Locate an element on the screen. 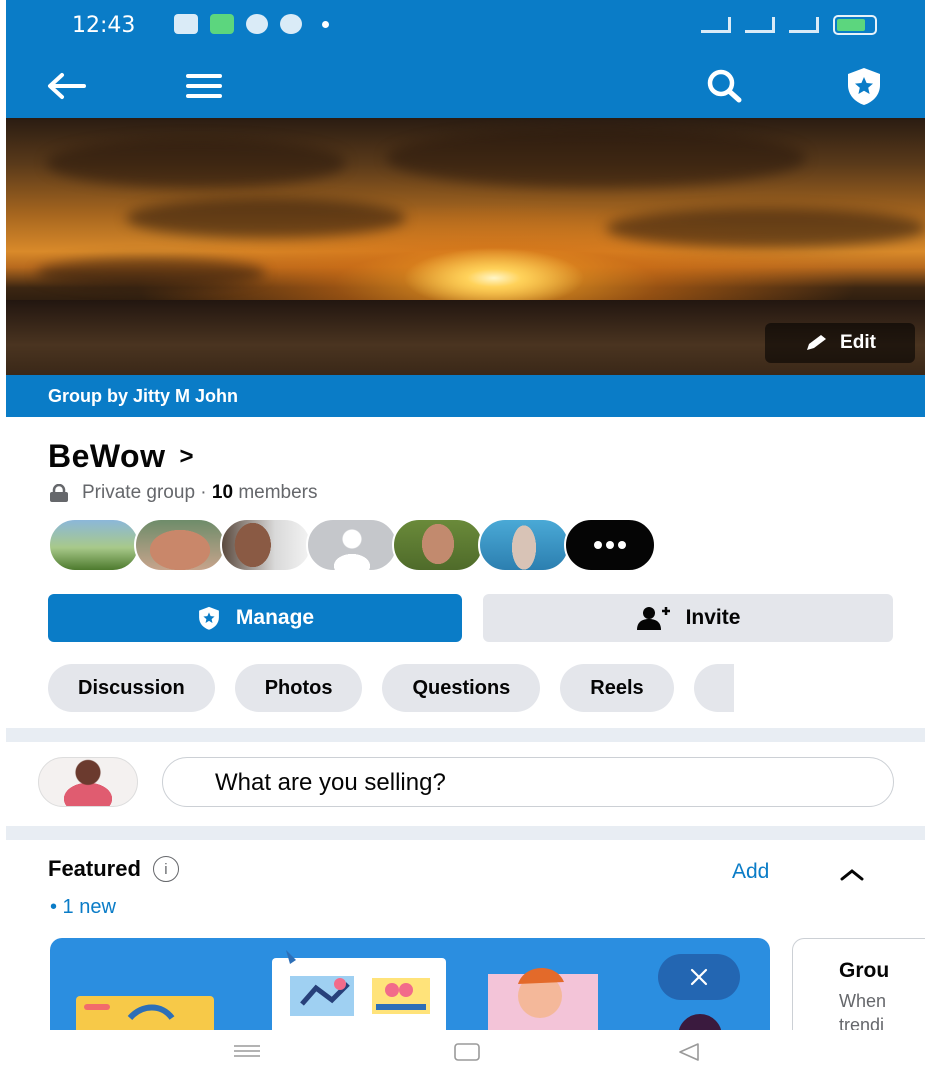  group-title: BeWow > is located at coordinates (121, 456).